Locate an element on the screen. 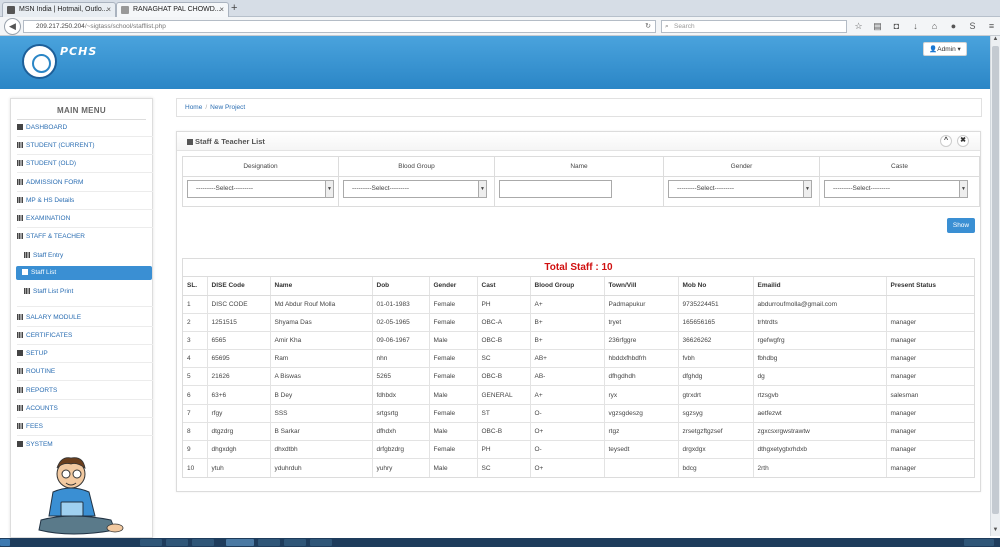 The height and width of the screenshot is (547, 1000). breadcrumb: Home / New Project is located at coordinates (579, 107).